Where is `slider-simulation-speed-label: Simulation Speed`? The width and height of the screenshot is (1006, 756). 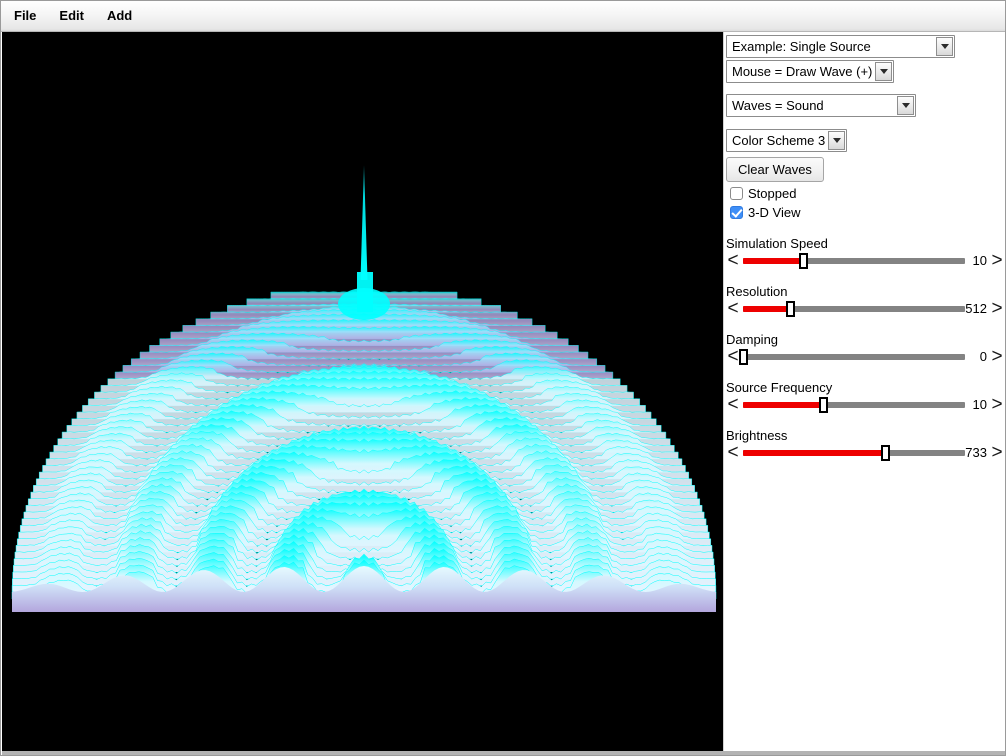 slider-simulation-speed-label: Simulation Speed is located at coordinates (777, 243).